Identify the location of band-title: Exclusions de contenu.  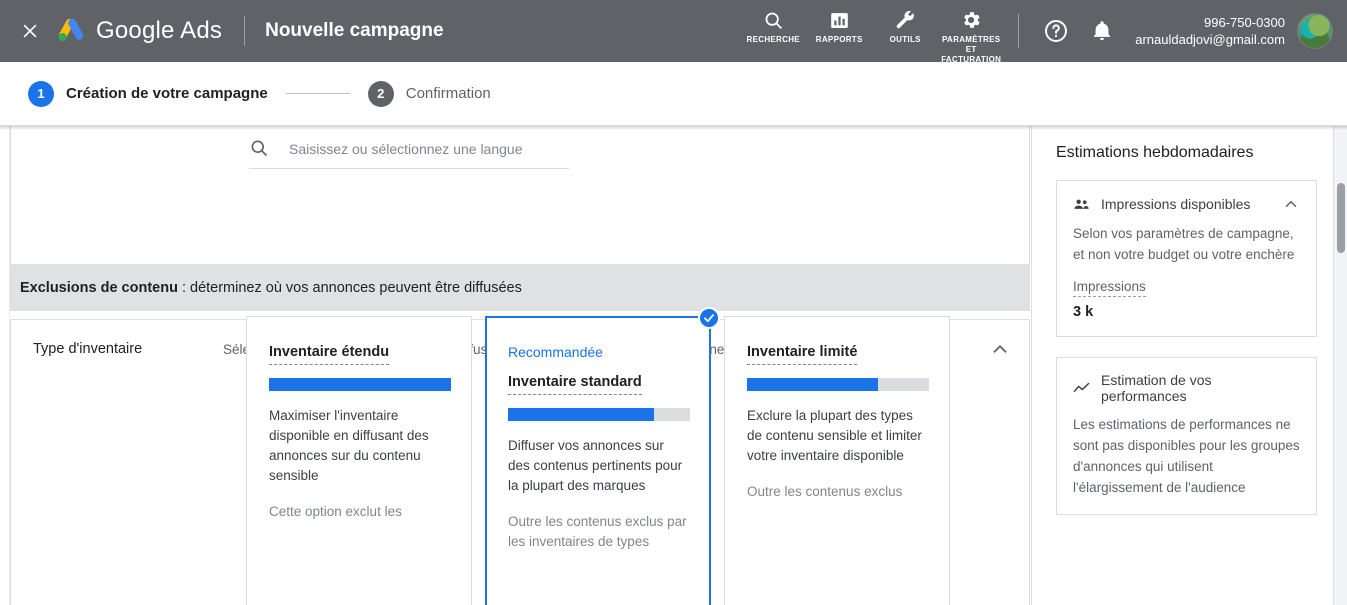
(99, 288).